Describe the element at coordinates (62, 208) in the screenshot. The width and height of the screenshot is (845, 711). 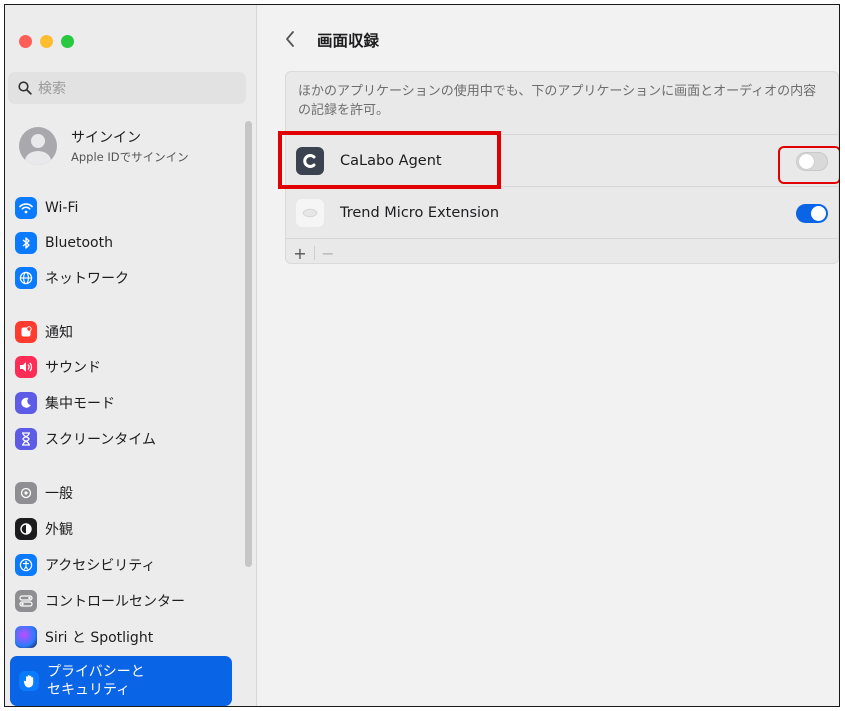
I see `sidebar-item-label: Wi-Fi` at that location.